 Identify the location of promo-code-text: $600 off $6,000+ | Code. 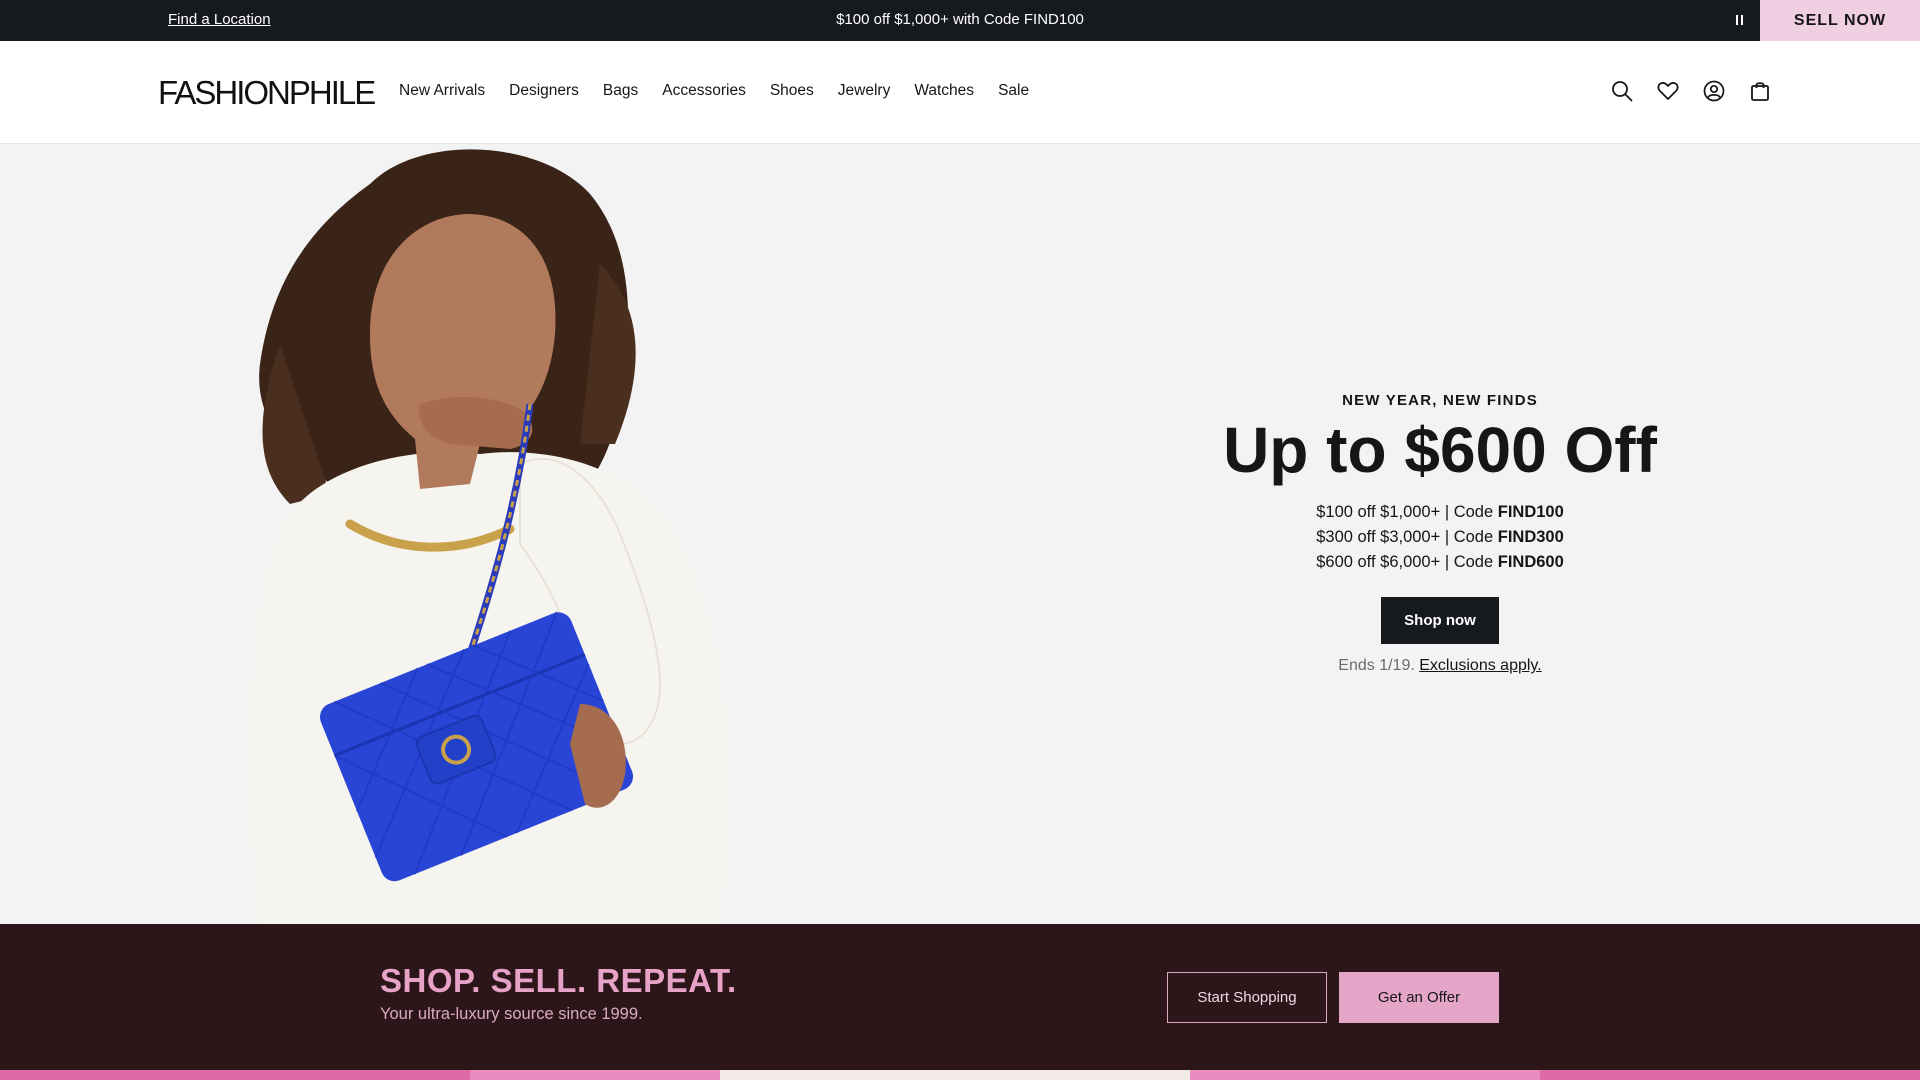
(1407, 562).